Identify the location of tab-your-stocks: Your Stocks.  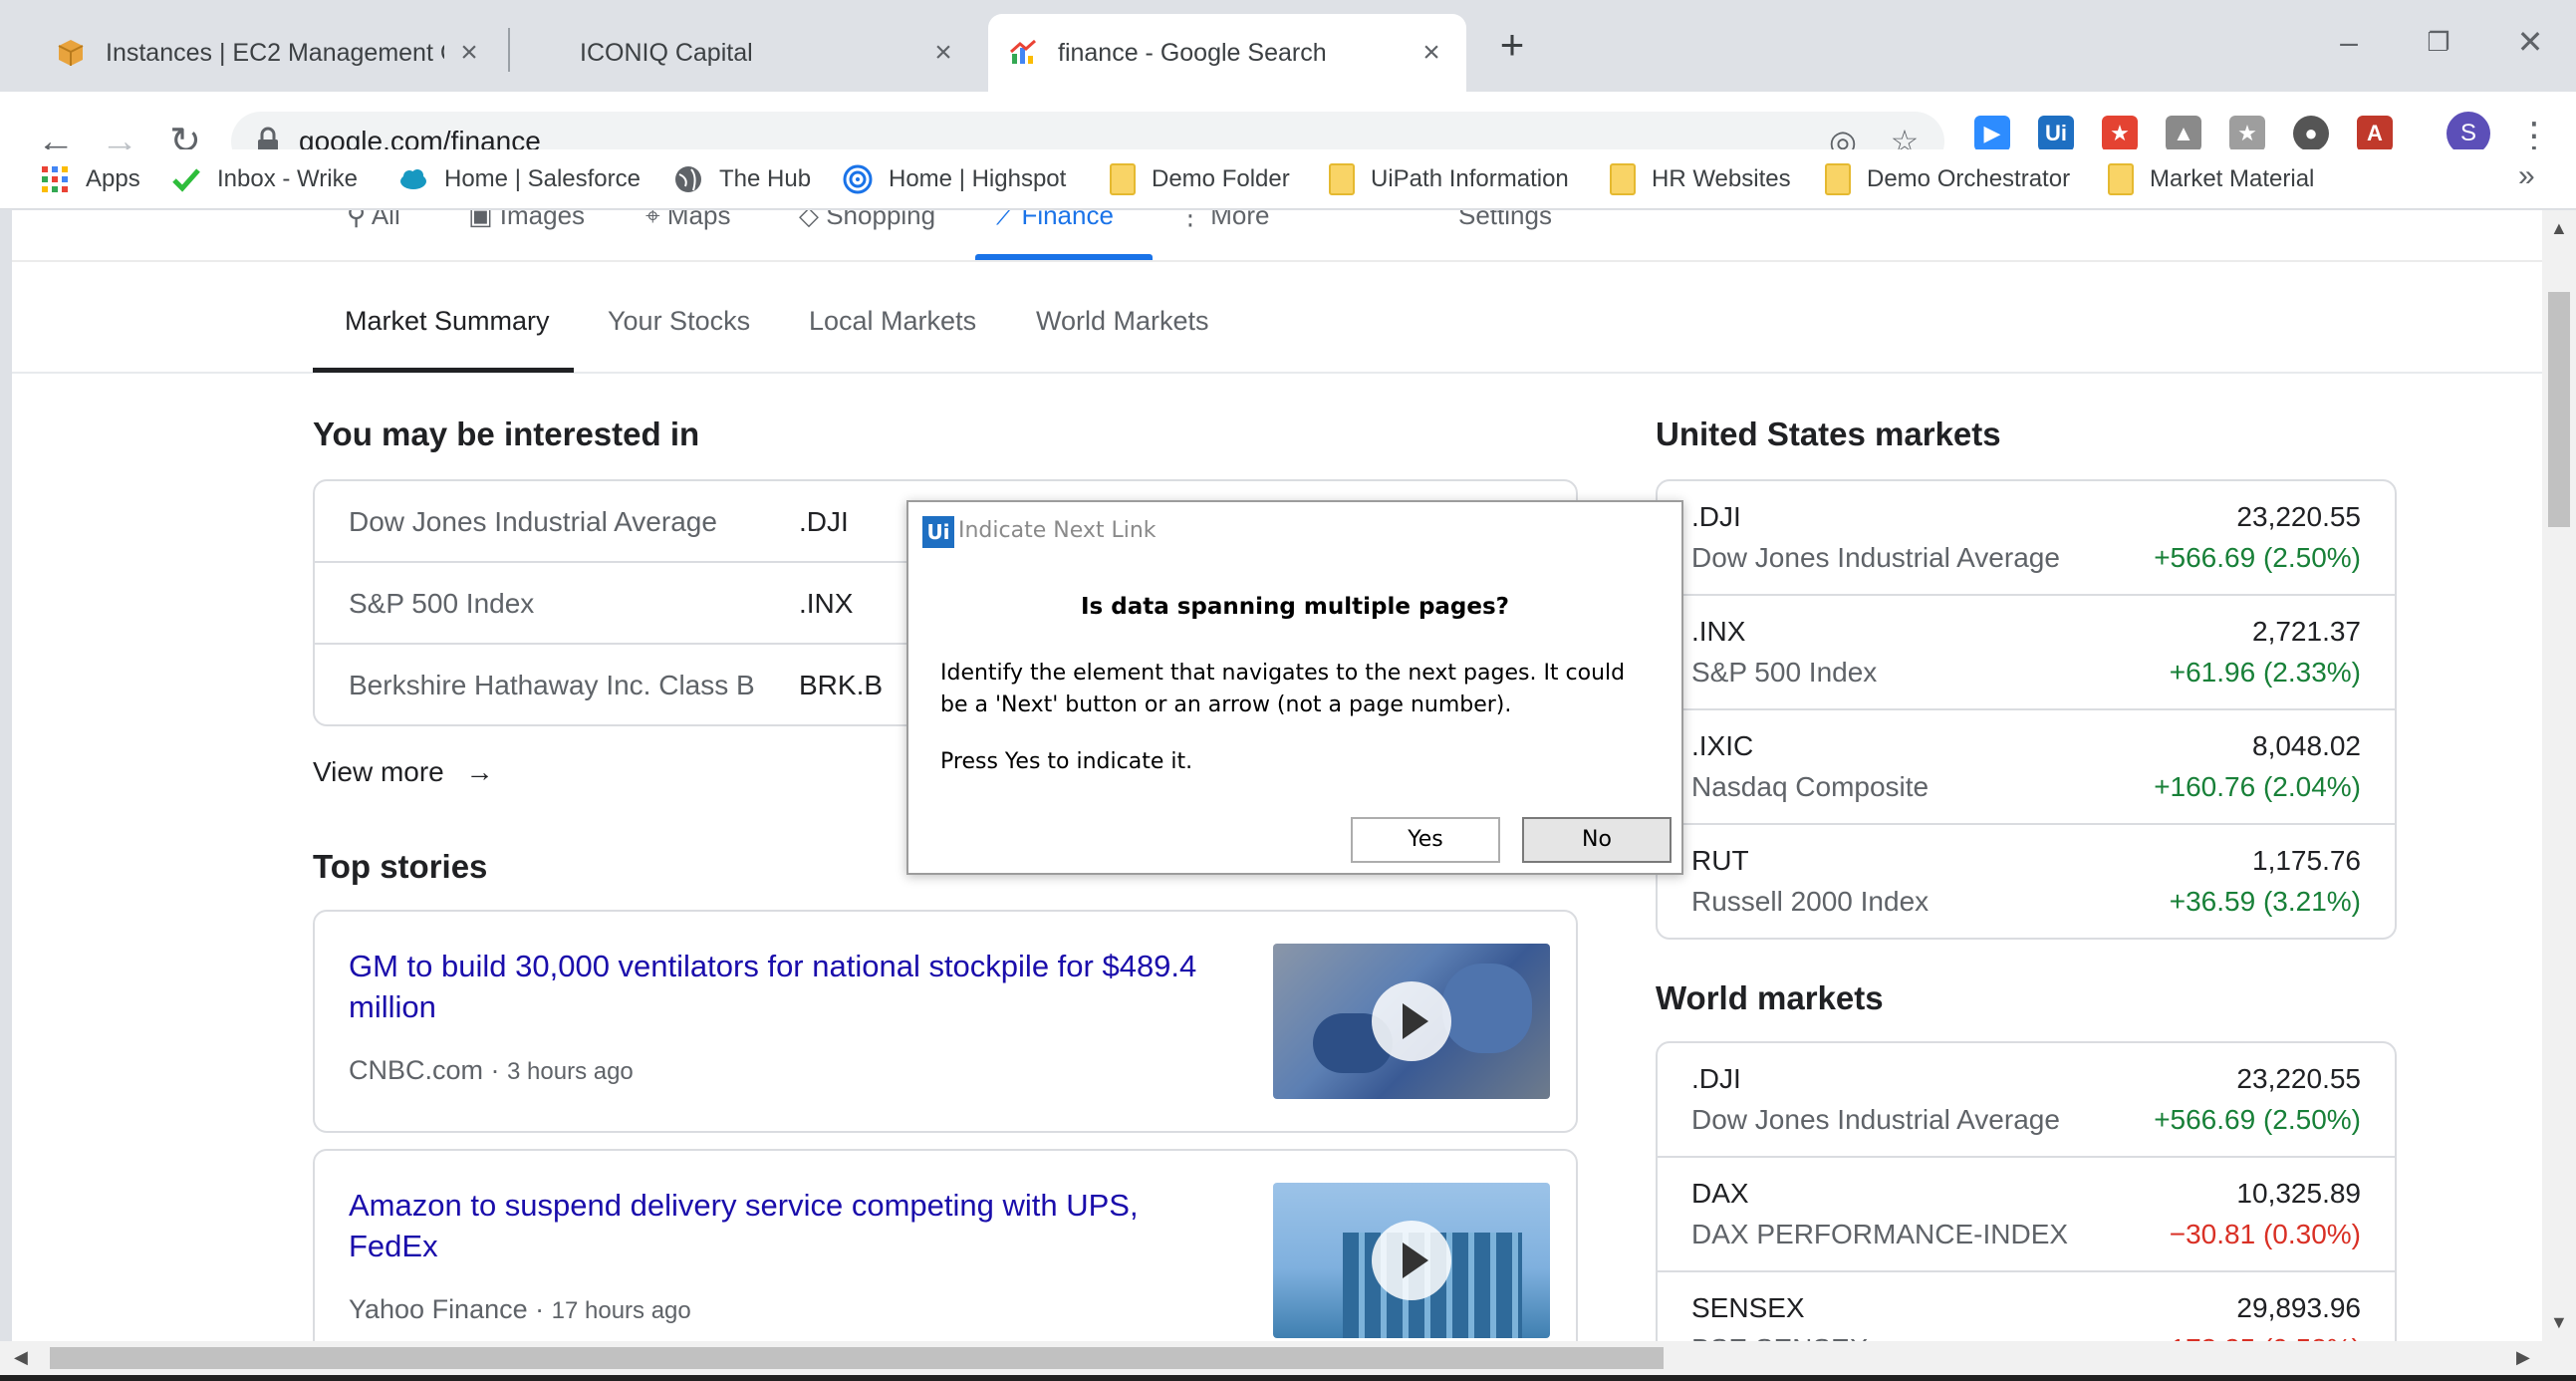
(679, 321).